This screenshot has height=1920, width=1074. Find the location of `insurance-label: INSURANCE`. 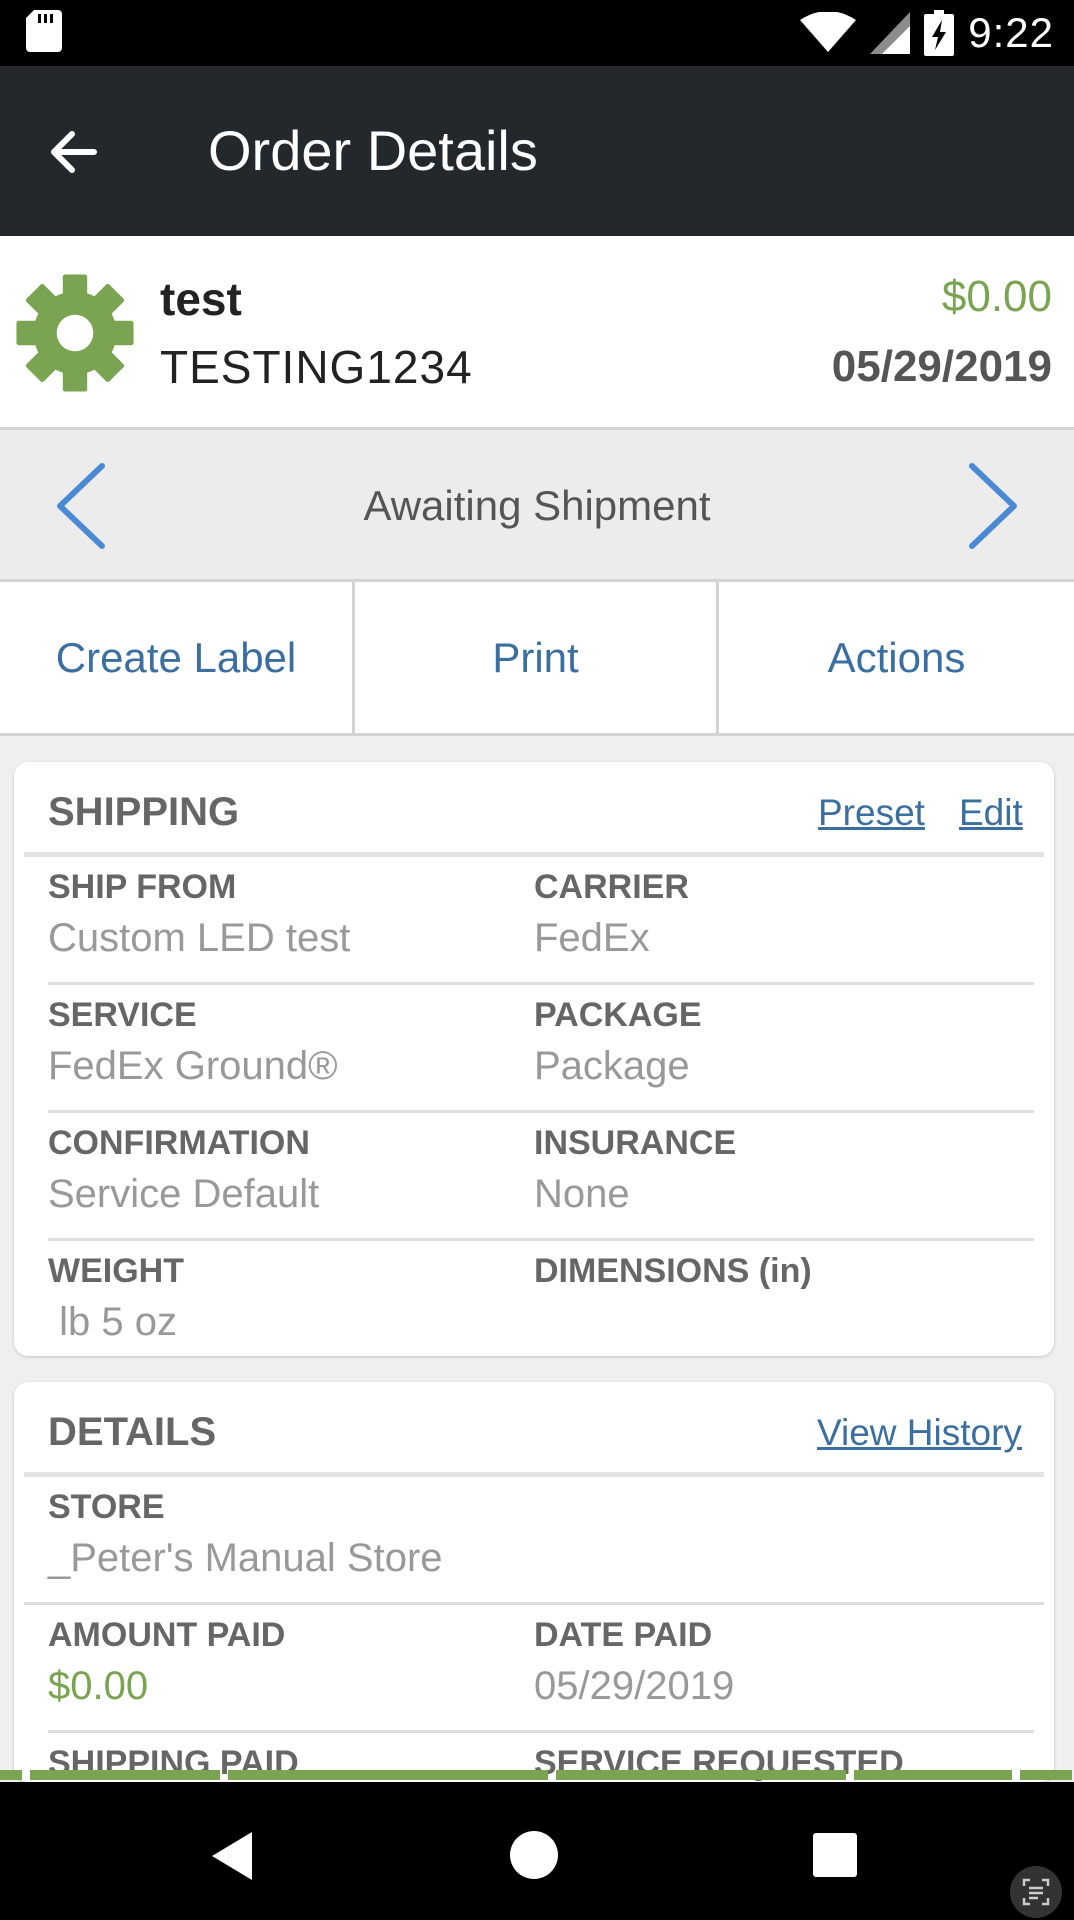

insurance-label: INSURANCE is located at coordinates (635, 1143).